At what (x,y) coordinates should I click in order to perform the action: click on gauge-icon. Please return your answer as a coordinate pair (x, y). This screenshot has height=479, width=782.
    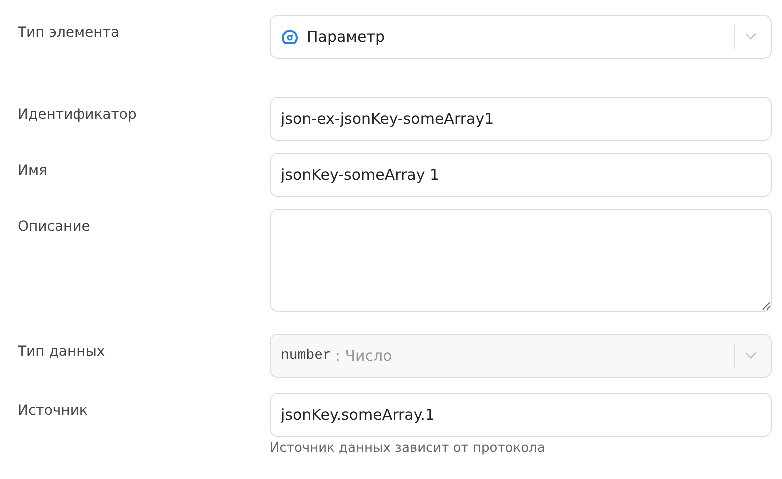
    Looking at the image, I should click on (290, 37).